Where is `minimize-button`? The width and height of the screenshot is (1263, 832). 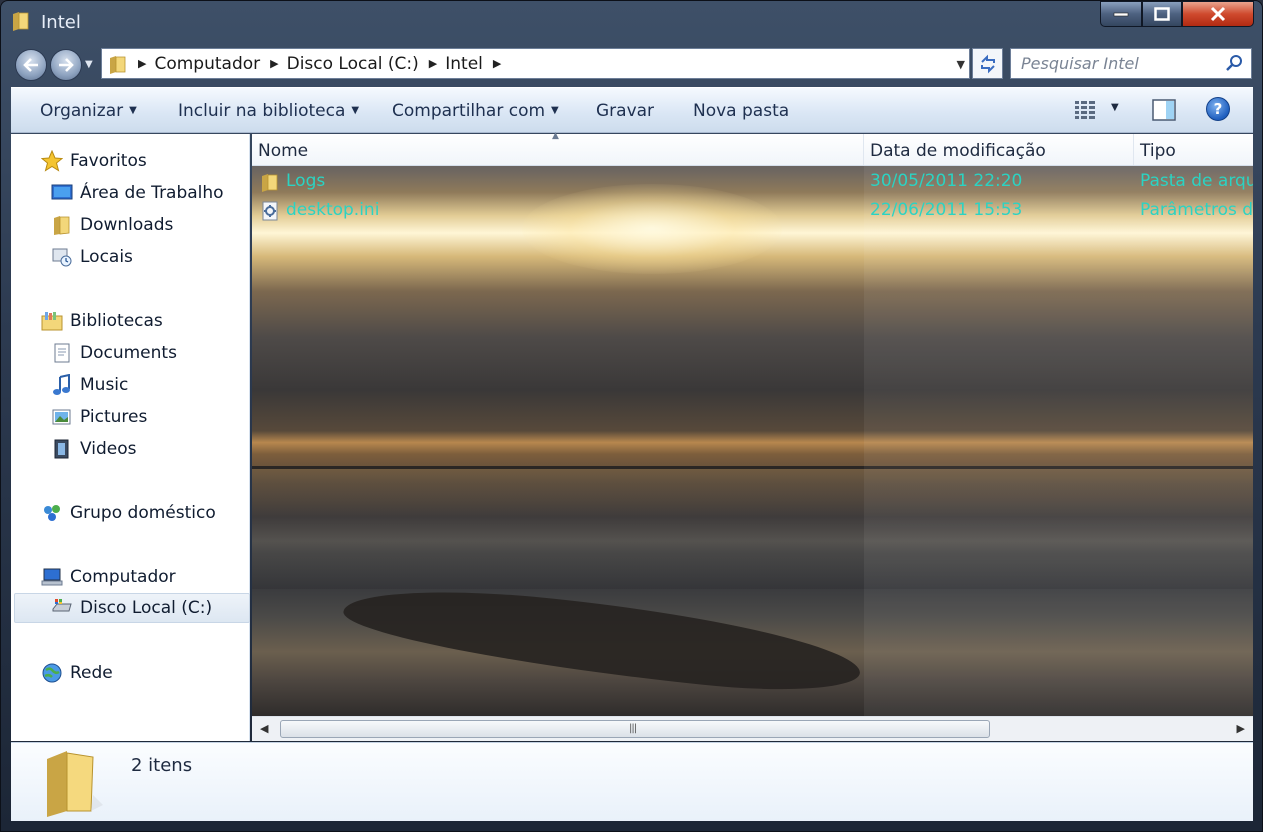
minimize-button is located at coordinates (1121, 14).